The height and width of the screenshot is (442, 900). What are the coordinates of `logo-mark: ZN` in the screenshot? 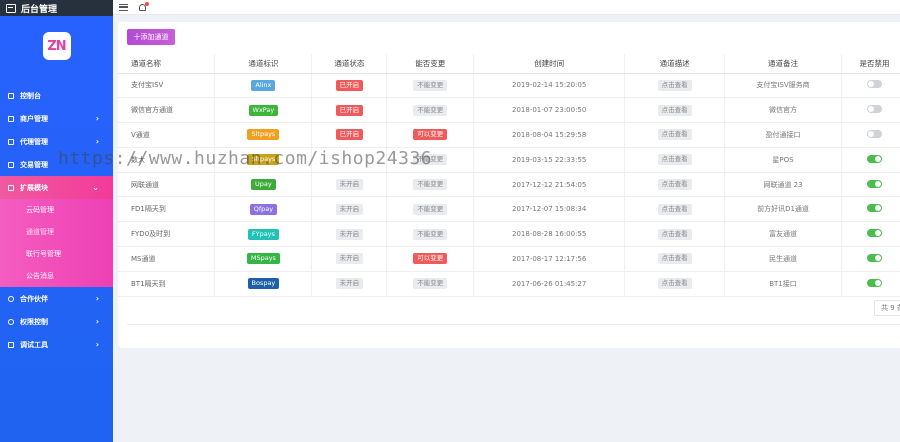 It's located at (56, 46).